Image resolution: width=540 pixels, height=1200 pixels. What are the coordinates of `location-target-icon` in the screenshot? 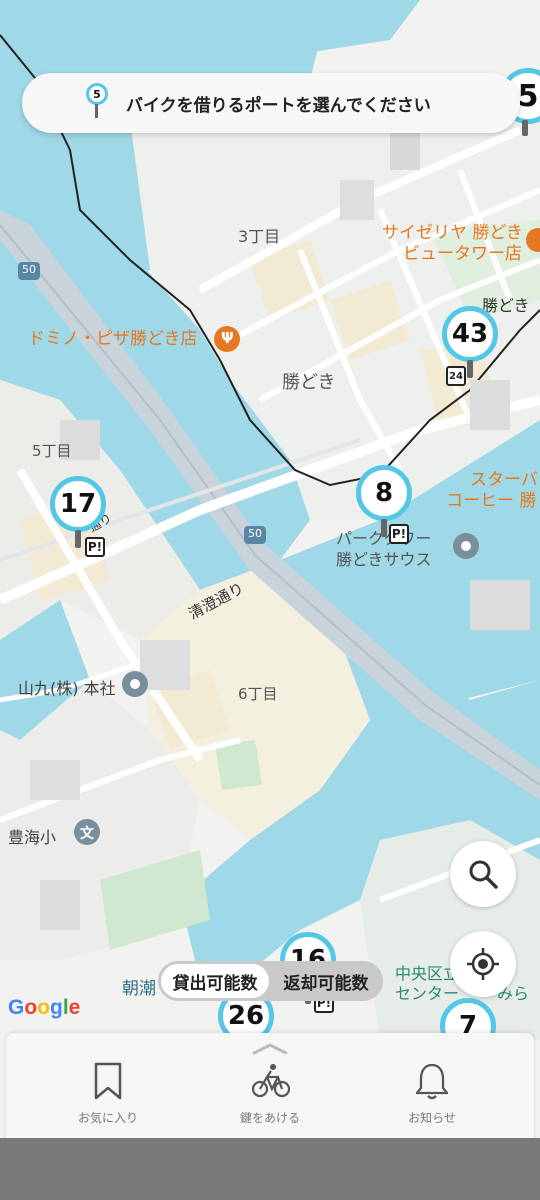 It's located at (483, 964).